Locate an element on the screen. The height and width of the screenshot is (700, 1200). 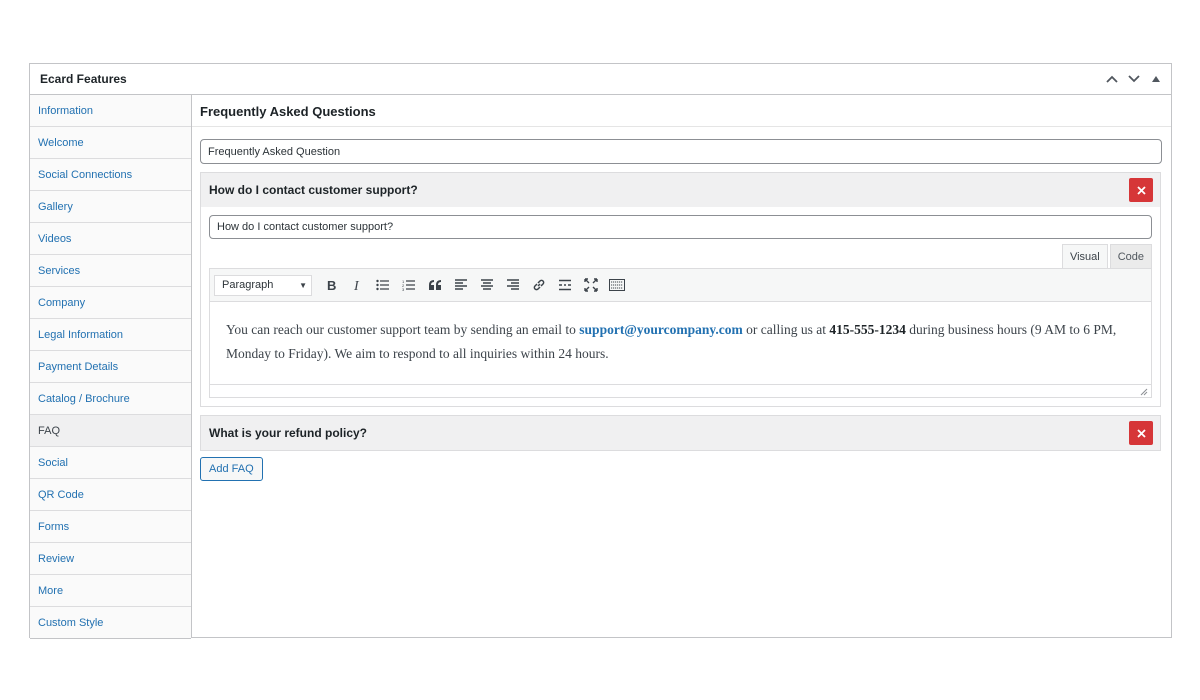
sidebar-item-label: Catalog / Brochure is located at coordinates (84, 398).